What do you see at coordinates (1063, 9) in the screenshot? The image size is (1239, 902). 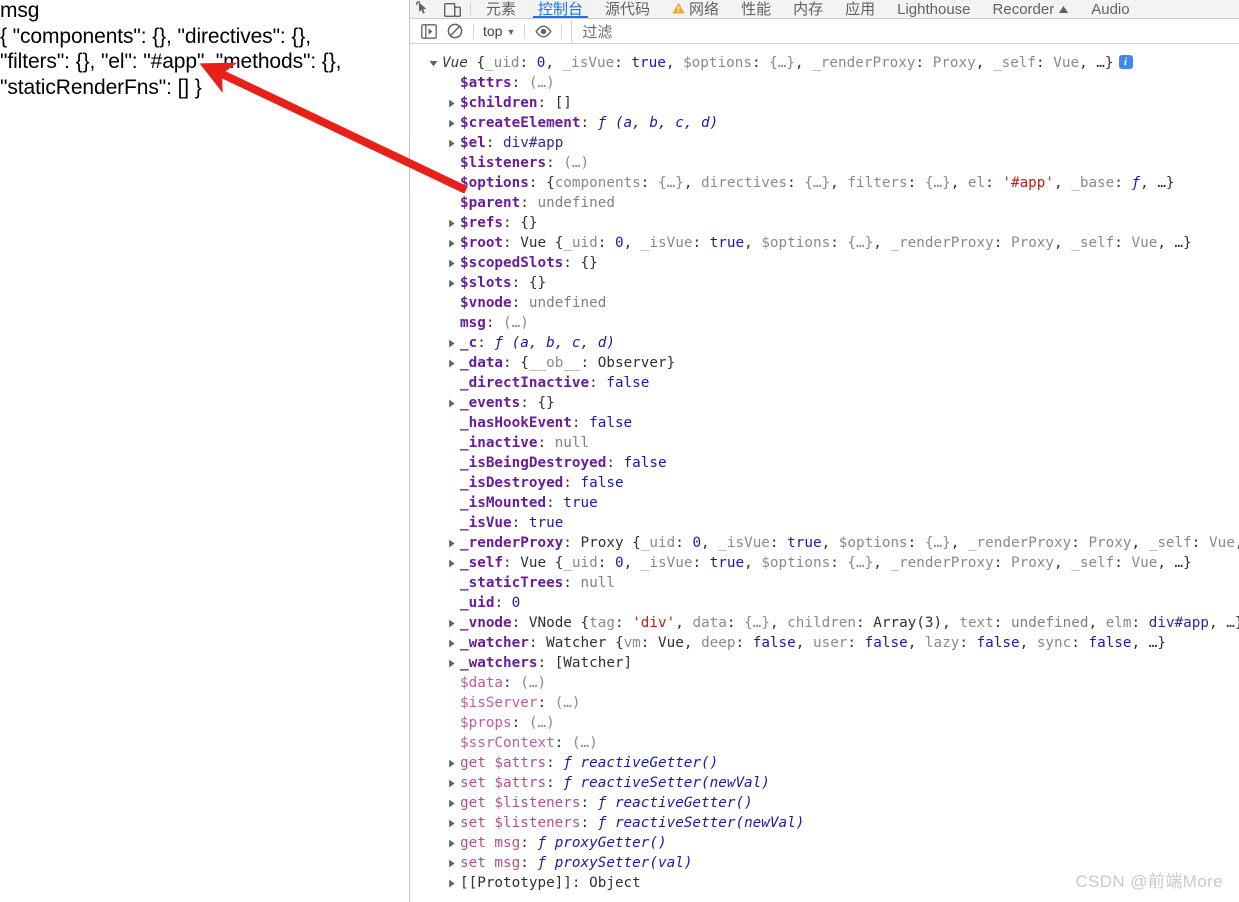 I see `caret-up-icon` at bounding box center [1063, 9].